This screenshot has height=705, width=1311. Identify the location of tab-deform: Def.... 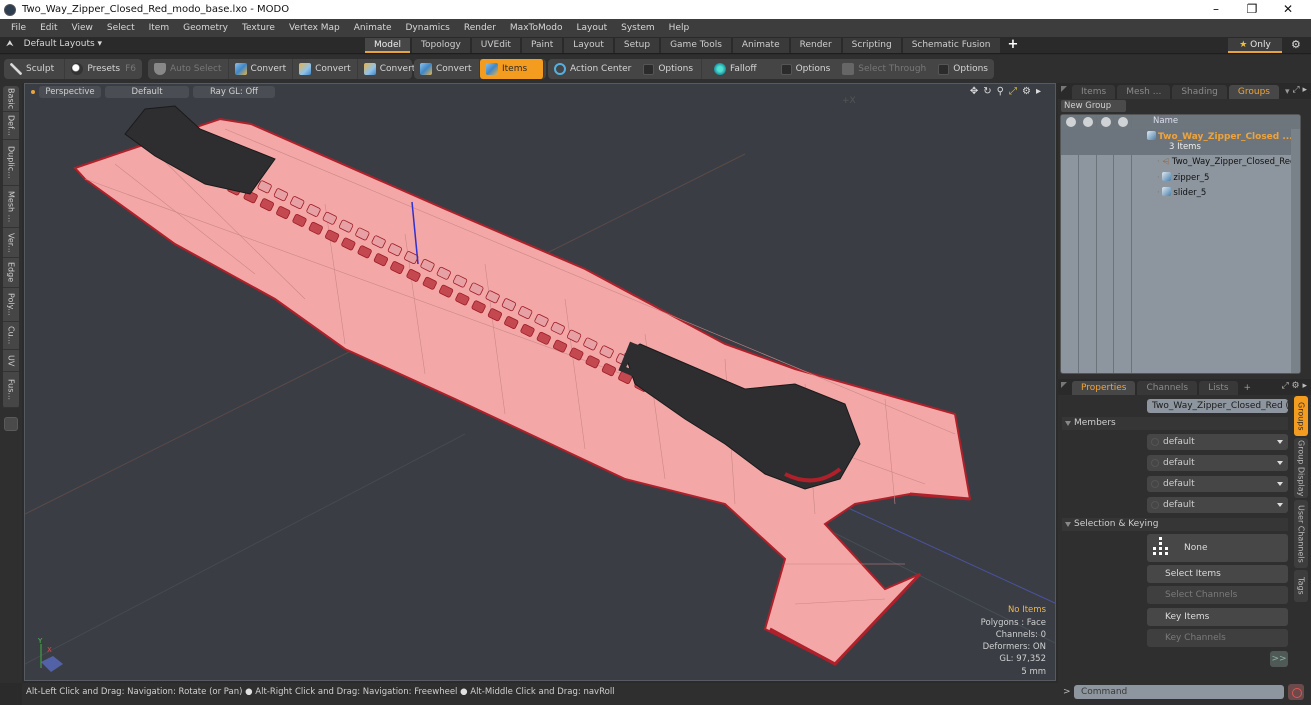
(11, 126).